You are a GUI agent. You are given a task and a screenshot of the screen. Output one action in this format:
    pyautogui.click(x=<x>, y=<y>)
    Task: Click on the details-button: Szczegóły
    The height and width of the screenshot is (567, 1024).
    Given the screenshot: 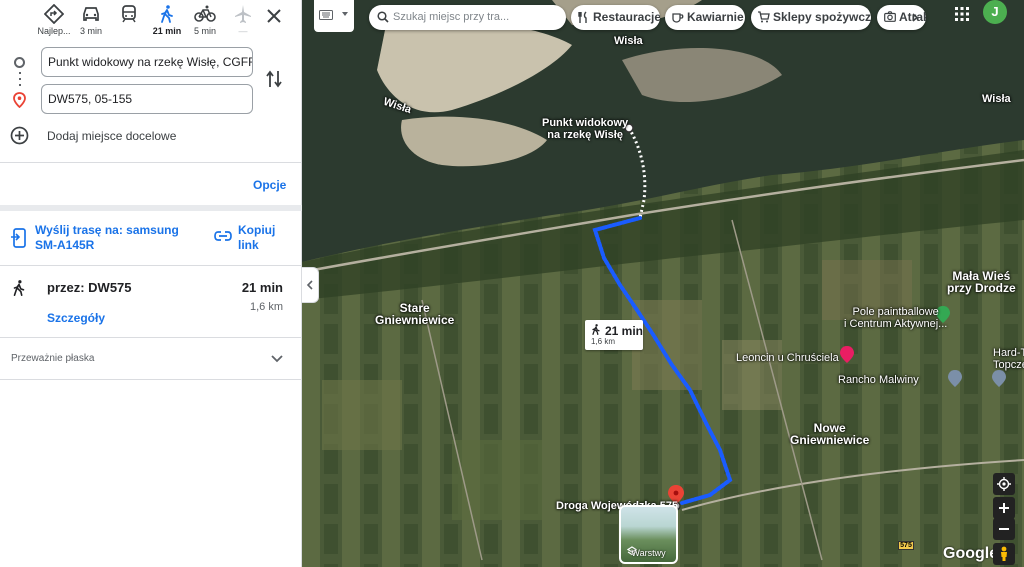 What is the action you would take?
    pyautogui.click(x=76, y=318)
    